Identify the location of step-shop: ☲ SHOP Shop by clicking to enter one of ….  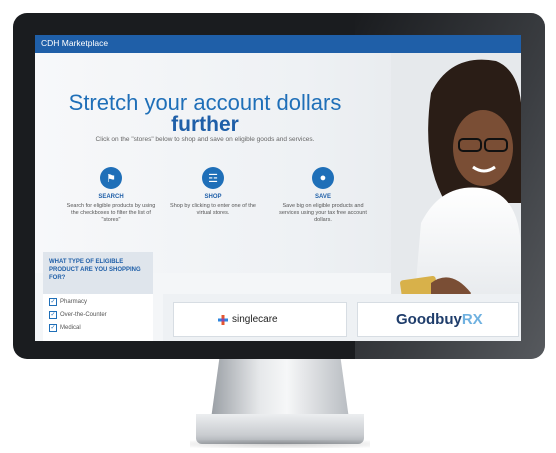
(213, 192).